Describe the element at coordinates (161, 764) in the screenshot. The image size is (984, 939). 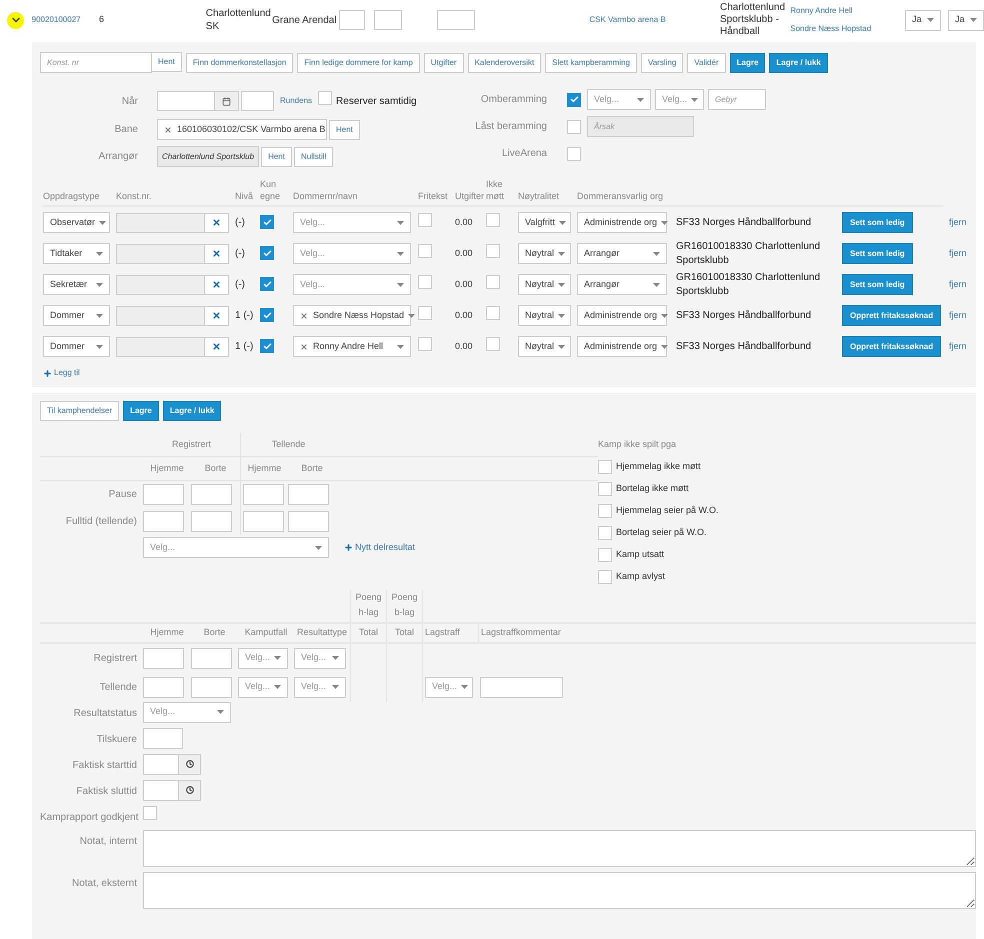
I see `time-field` at that location.